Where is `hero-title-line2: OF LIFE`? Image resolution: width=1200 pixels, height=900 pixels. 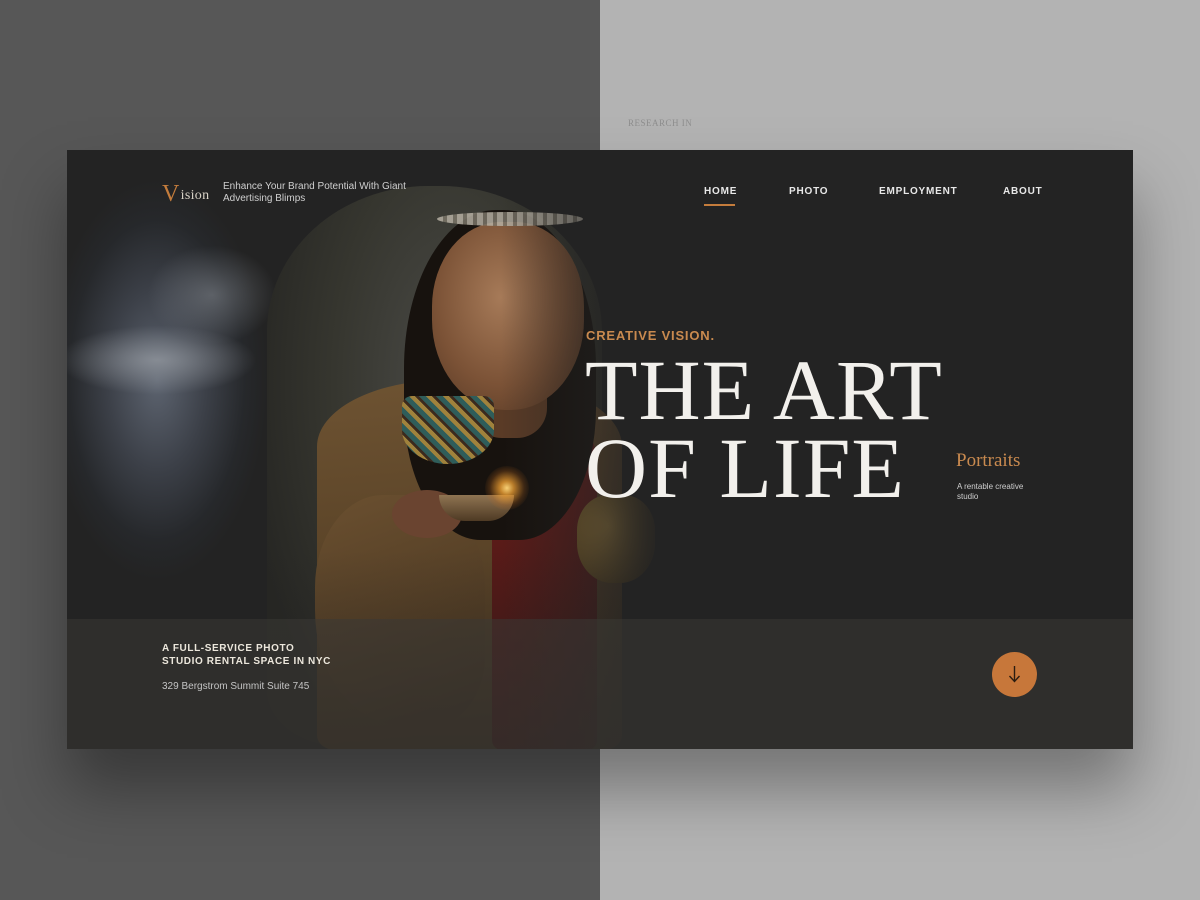
hero-title-line2: OF LIFE is located at coordinates (745, 468).